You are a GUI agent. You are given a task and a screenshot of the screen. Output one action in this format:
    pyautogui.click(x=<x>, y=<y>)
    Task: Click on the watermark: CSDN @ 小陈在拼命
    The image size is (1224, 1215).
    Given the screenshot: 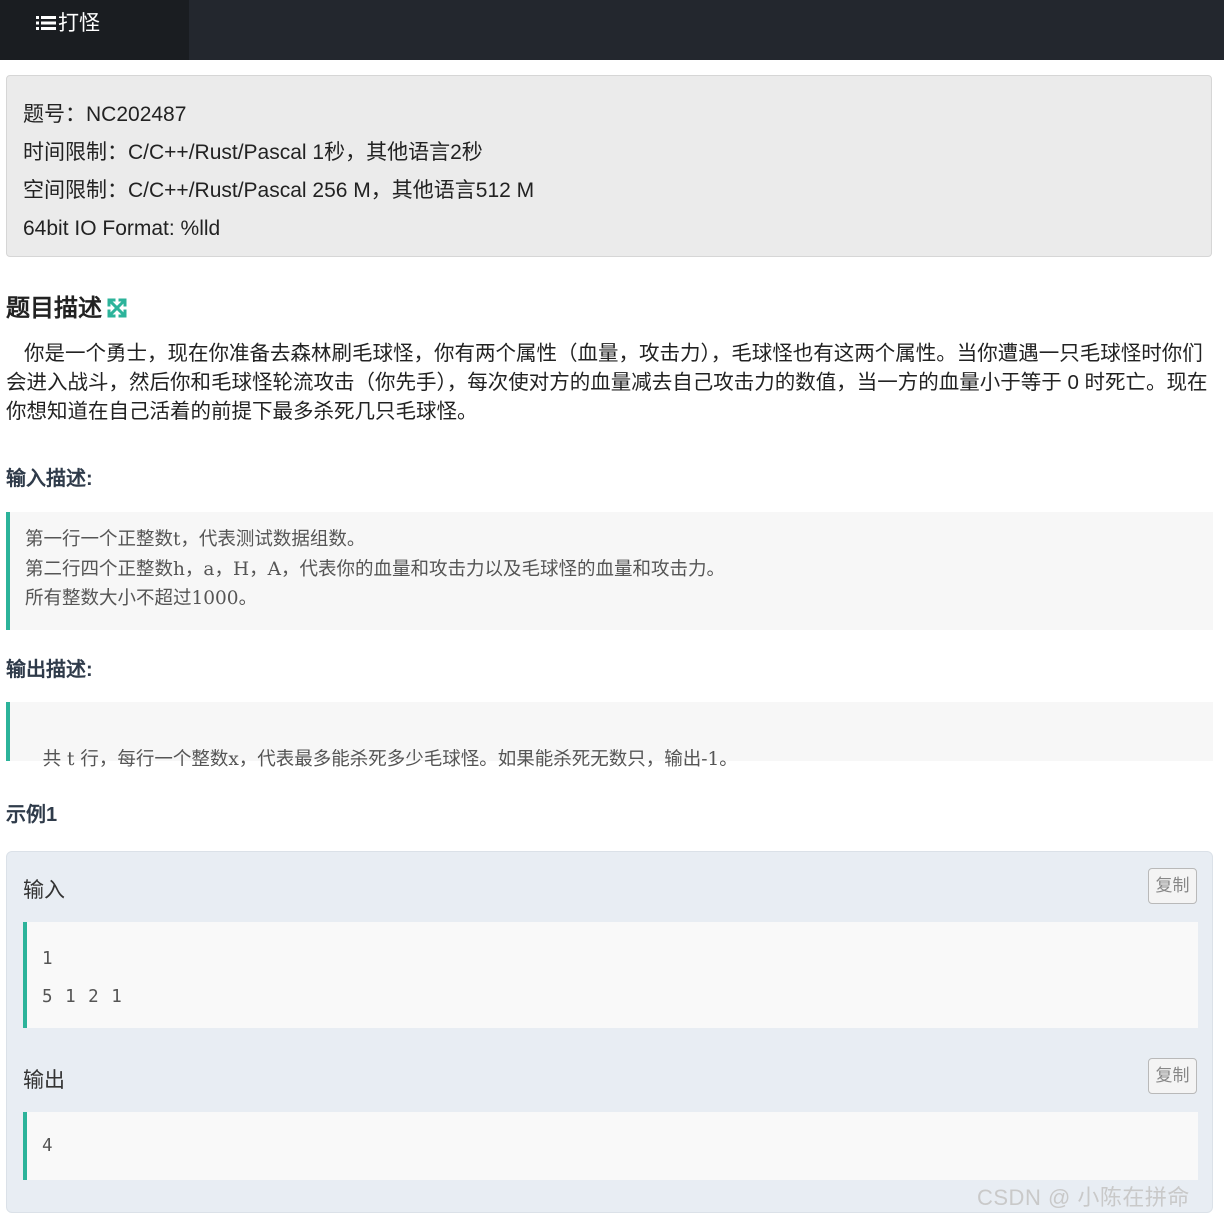 What is the action you would take?
    pyautogui.click(x=1083, y=1197)
    